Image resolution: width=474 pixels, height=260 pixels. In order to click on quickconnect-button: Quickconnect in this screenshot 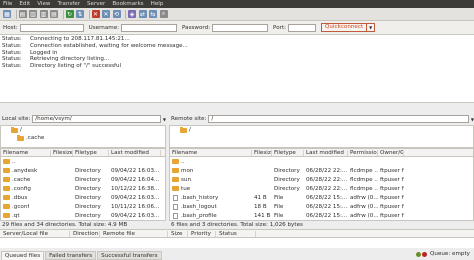, I will do `click(344, 27)`.